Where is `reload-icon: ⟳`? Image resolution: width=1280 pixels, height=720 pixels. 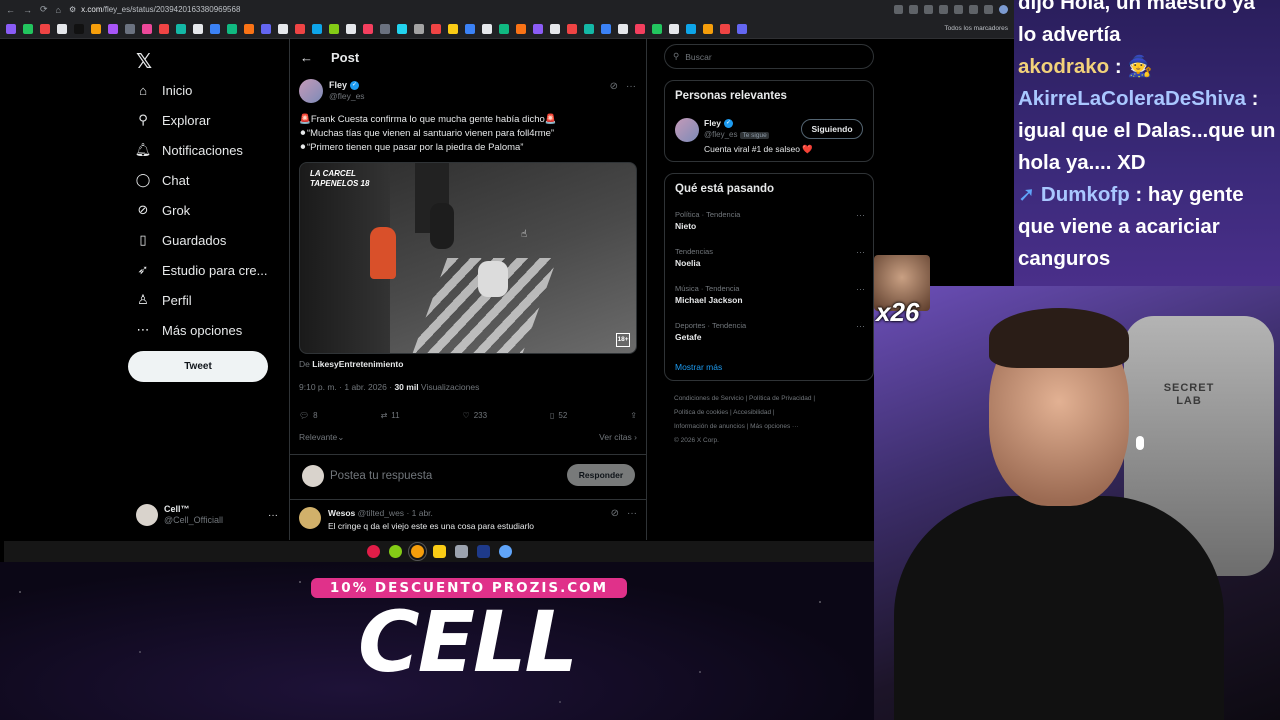
reload-icon: ⟳ is located at coordinates (44, 9).